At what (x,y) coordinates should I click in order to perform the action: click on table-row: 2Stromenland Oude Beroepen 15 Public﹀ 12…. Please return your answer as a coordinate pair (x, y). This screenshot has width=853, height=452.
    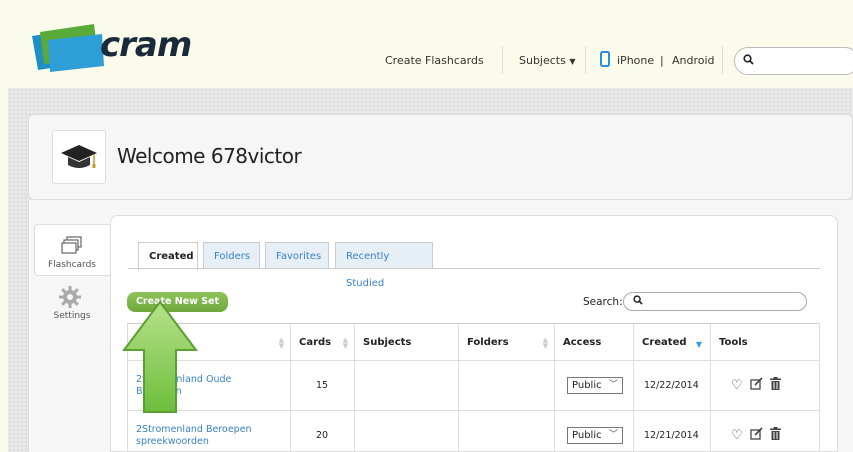
    Looking at the image, I should click on (473, 385).